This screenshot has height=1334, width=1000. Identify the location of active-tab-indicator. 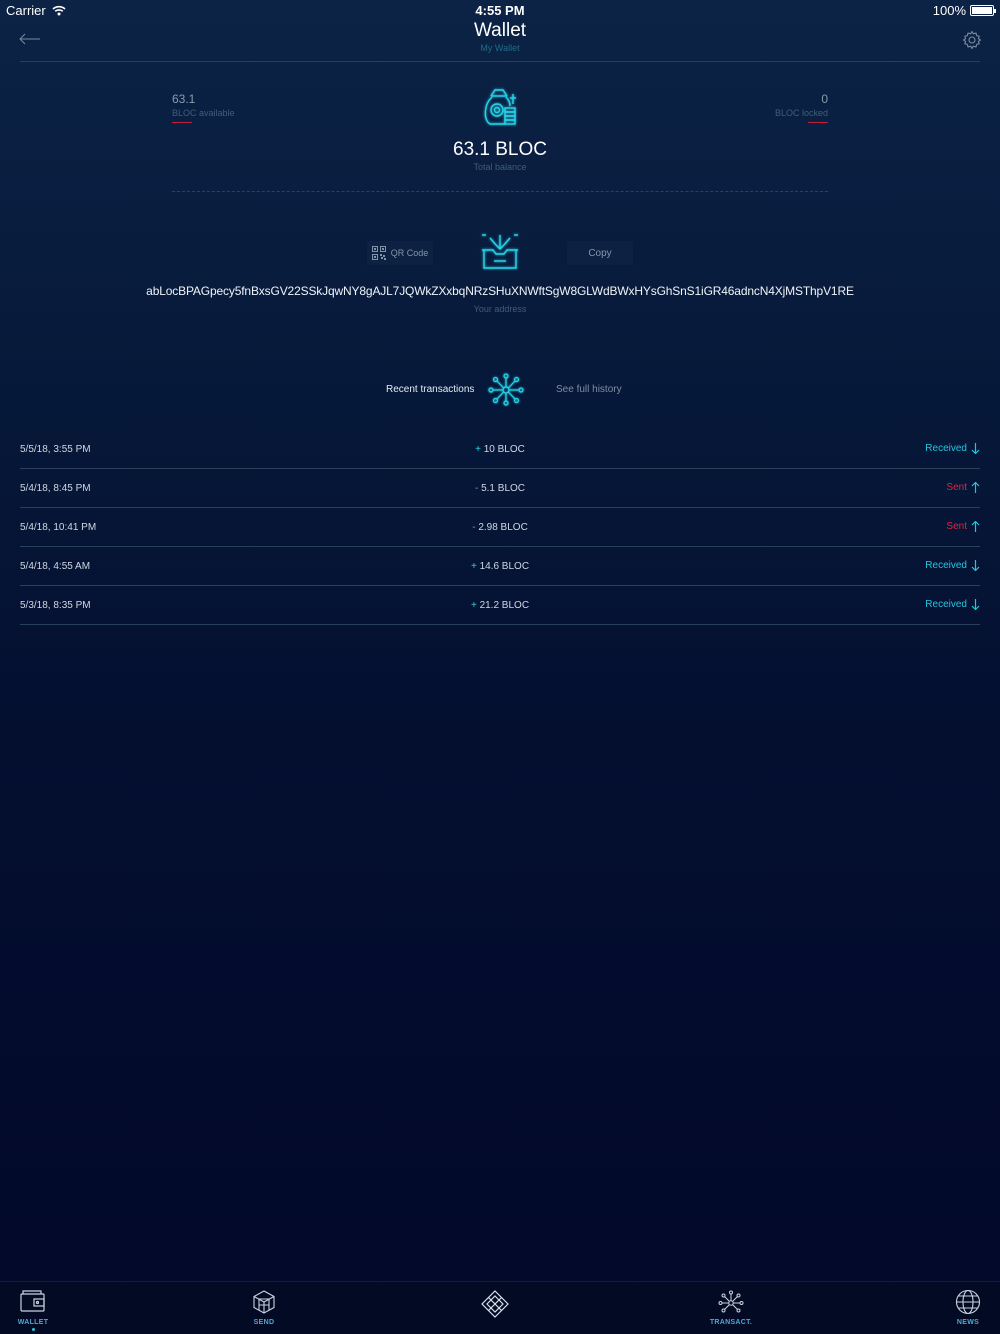
(33, 1329).